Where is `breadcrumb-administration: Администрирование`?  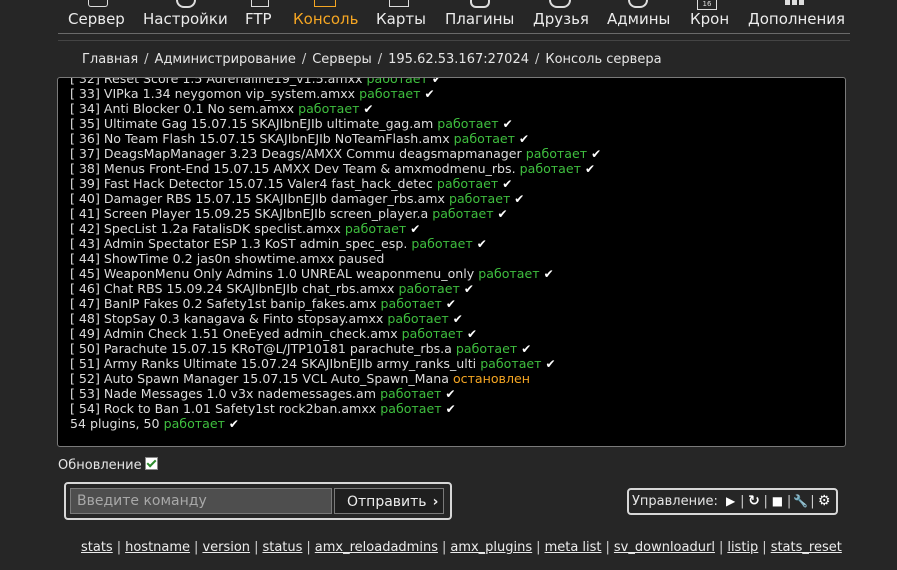
breadcrumb-administration: Администрирование is located at coordinates (225, 59).